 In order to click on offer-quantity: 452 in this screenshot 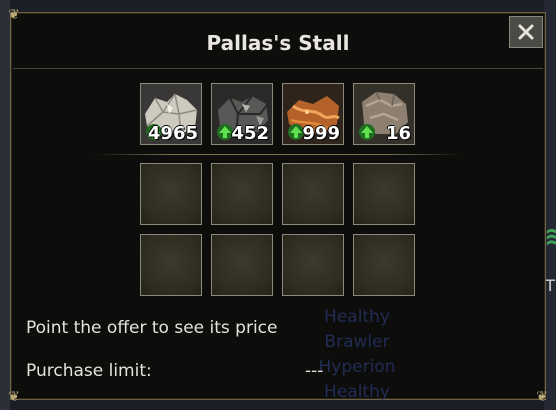, I will do `click(250, 133)`.